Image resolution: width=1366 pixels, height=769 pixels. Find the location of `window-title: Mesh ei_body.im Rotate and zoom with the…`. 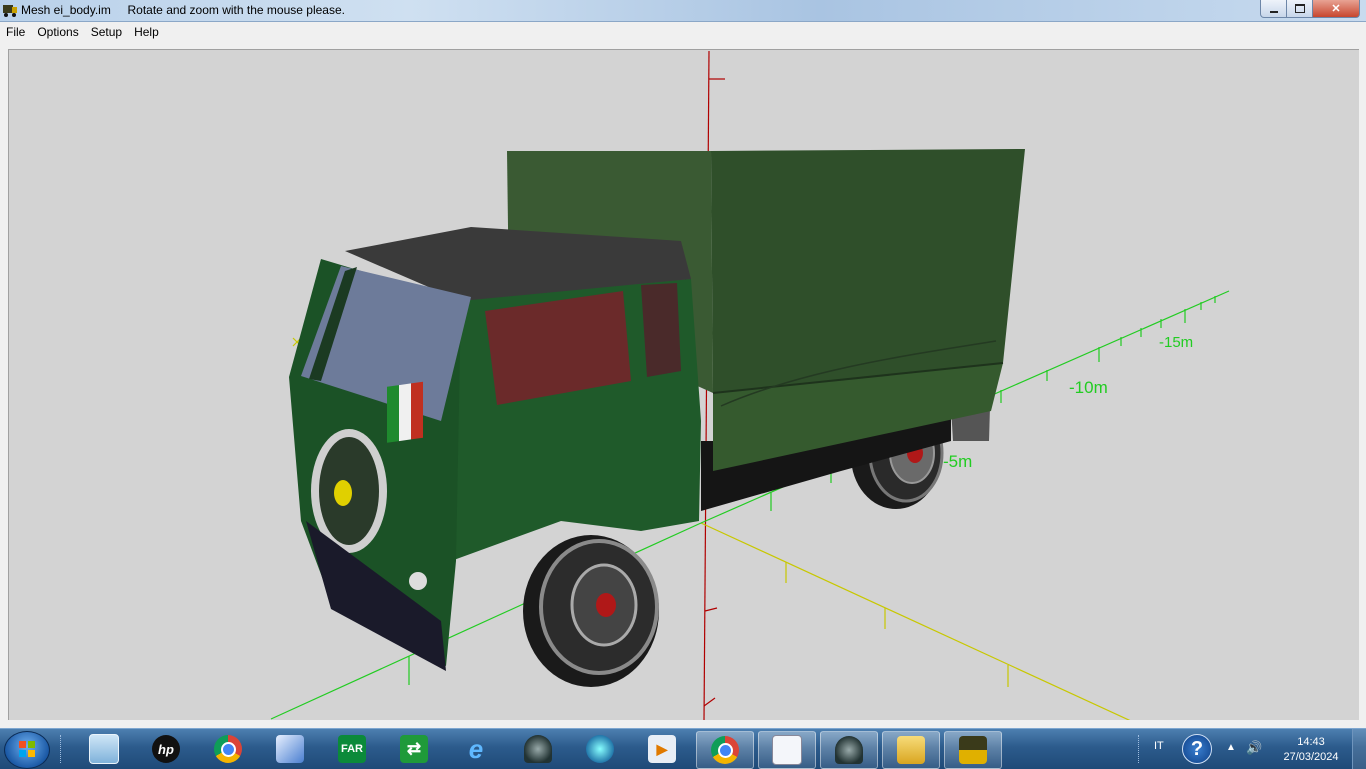

window-title: Mesh ei_body.im Rotate and zoom with the… is located at coordinates (183, 10).